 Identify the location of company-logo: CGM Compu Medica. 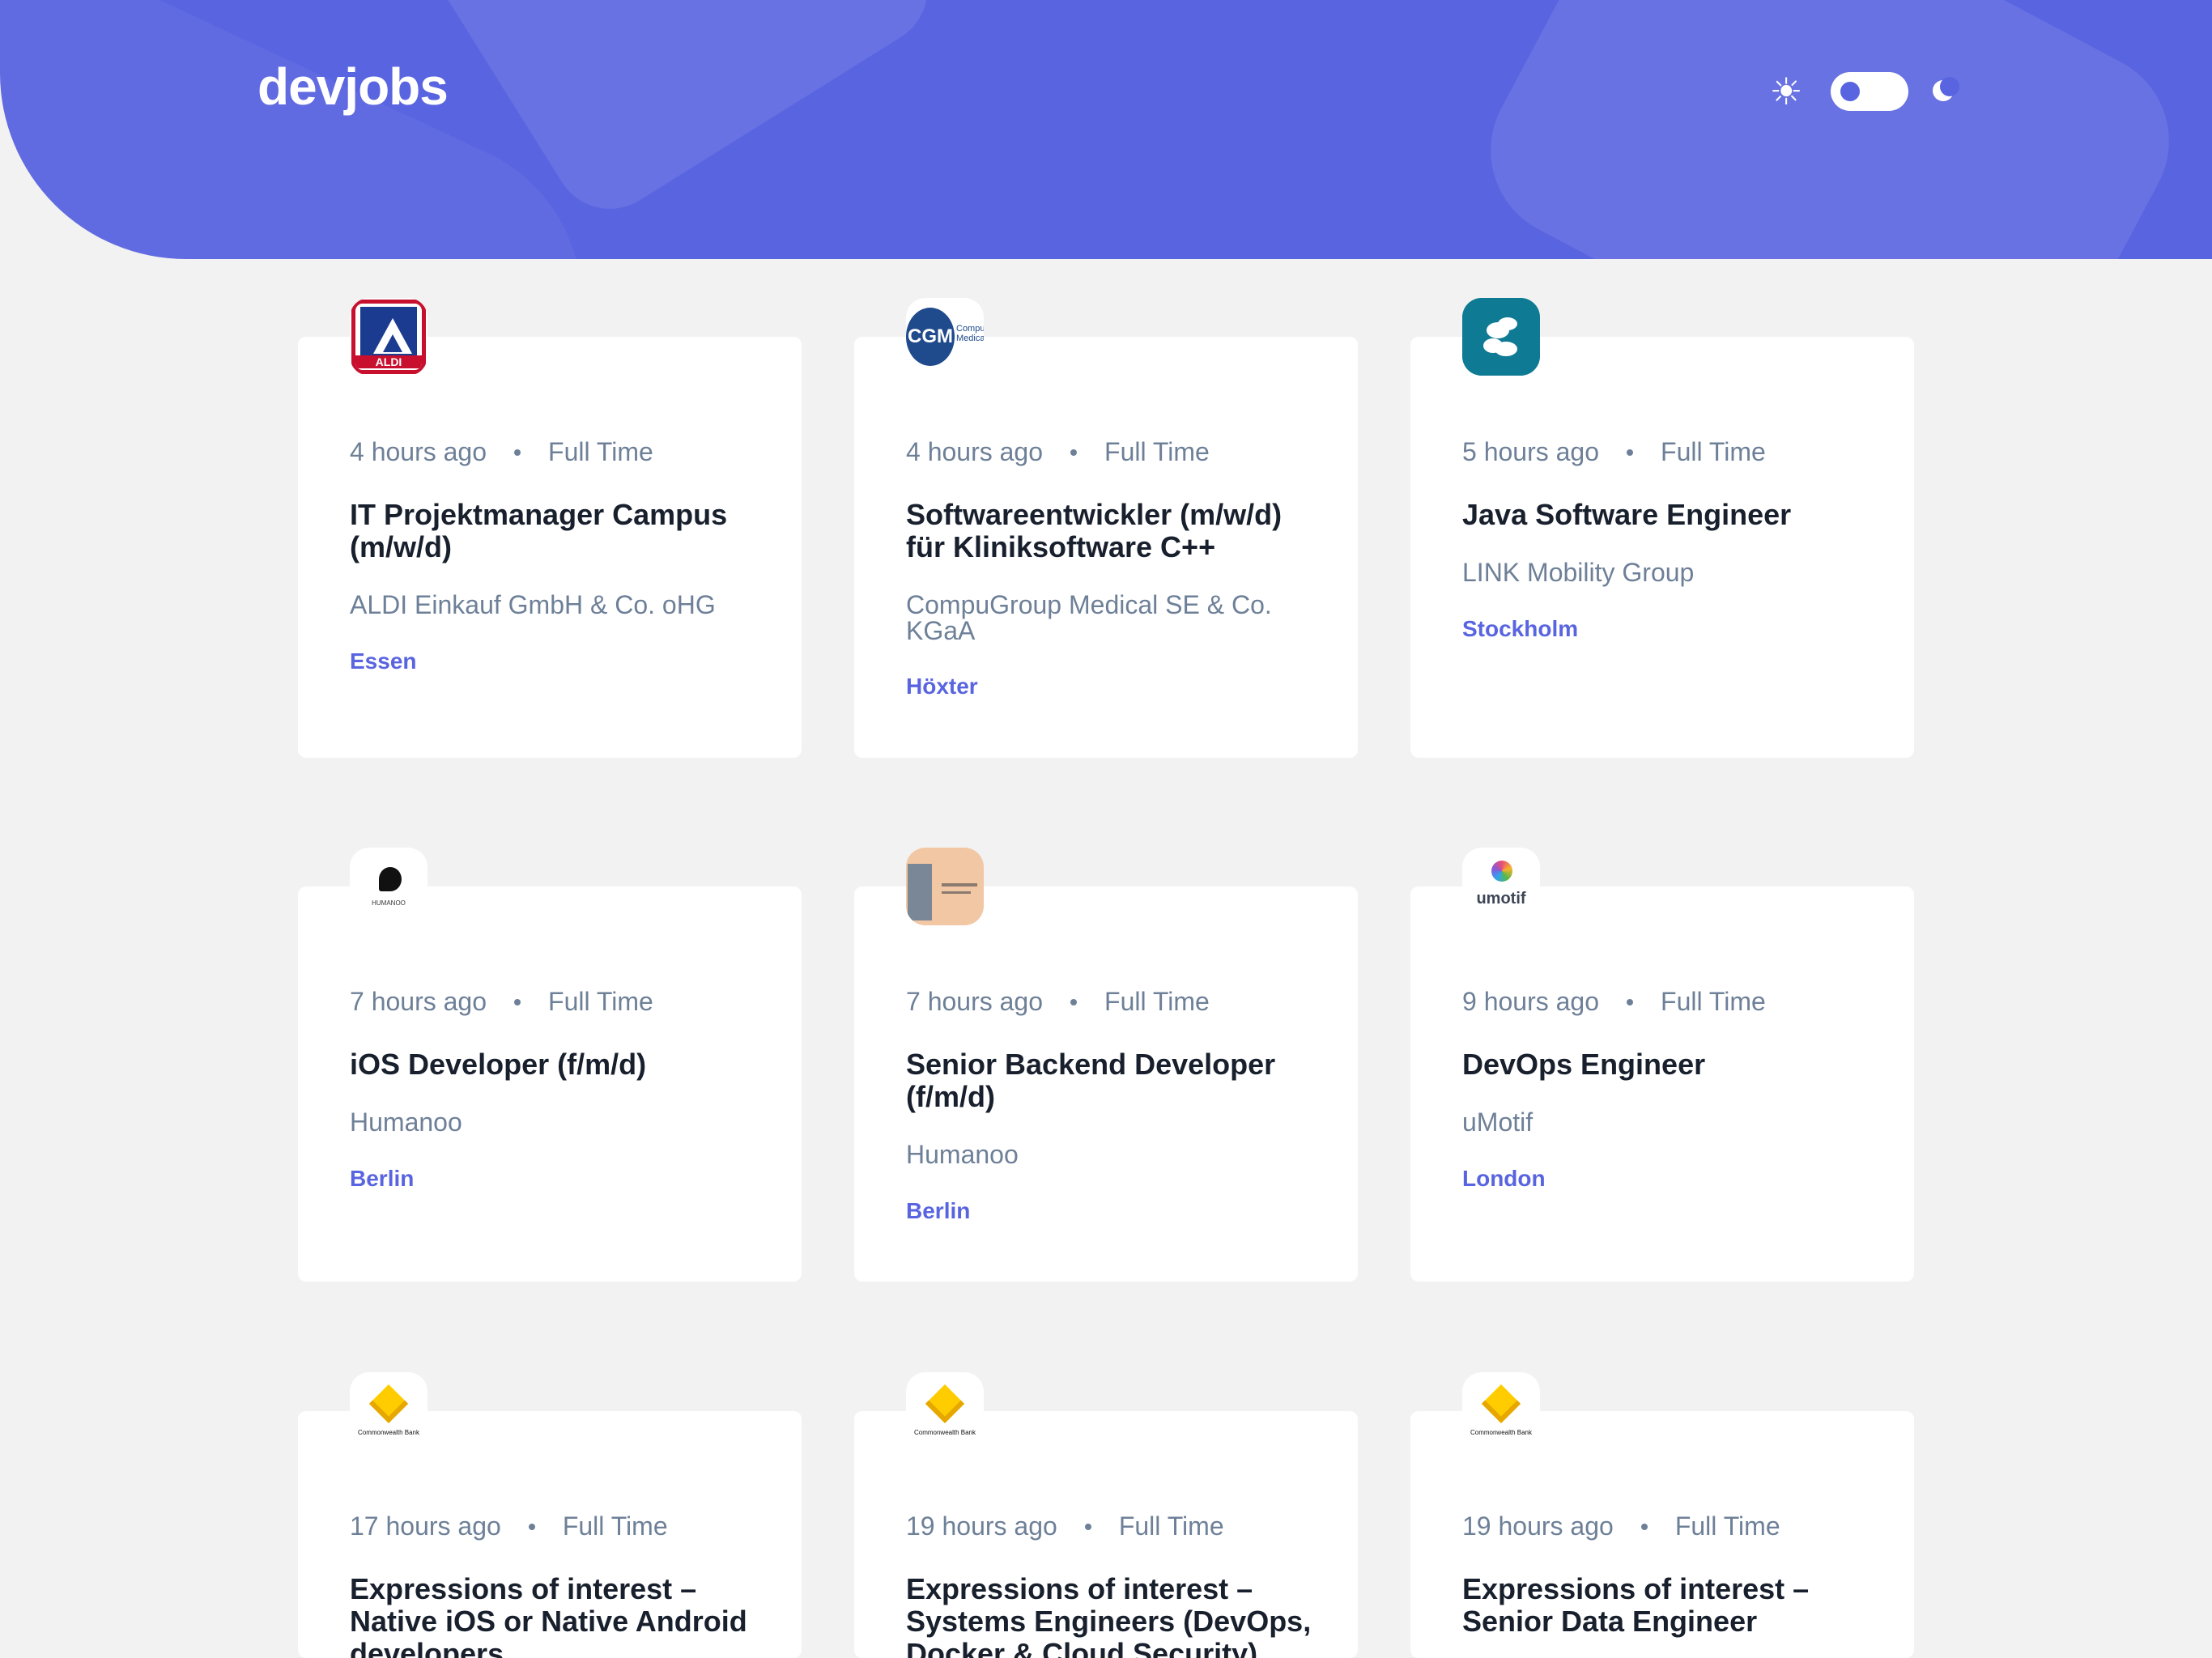
(945, 337).